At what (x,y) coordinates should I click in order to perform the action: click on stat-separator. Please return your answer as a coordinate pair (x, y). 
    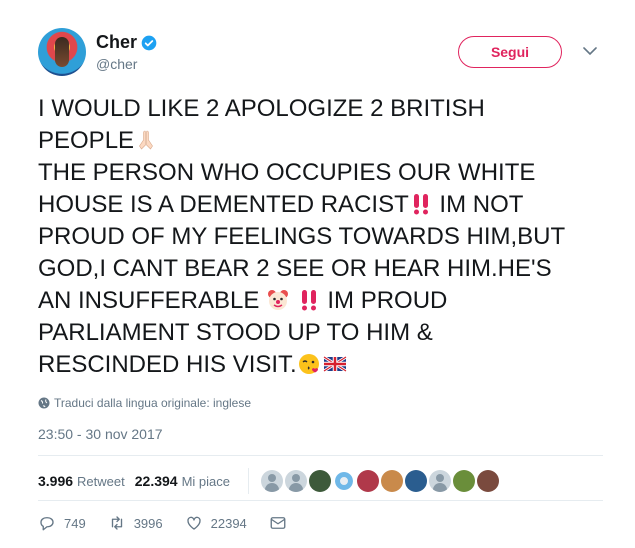
    Looking at the image, I should click on (248, 481).